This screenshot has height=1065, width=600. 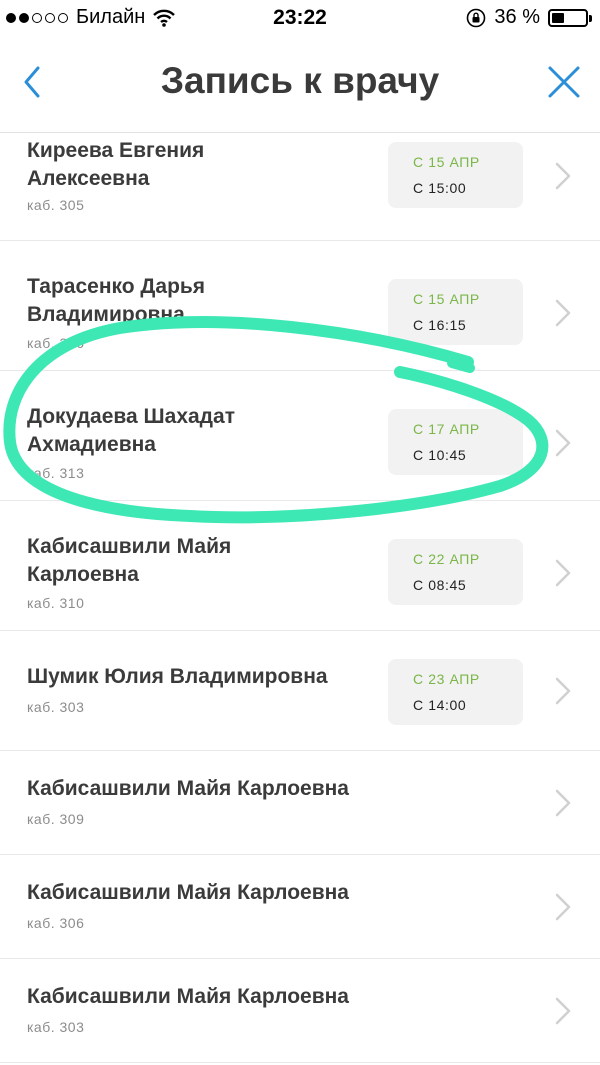 I want to click on slot-badge: С 15 АПР С 15:00, so click(x=455, y=175).